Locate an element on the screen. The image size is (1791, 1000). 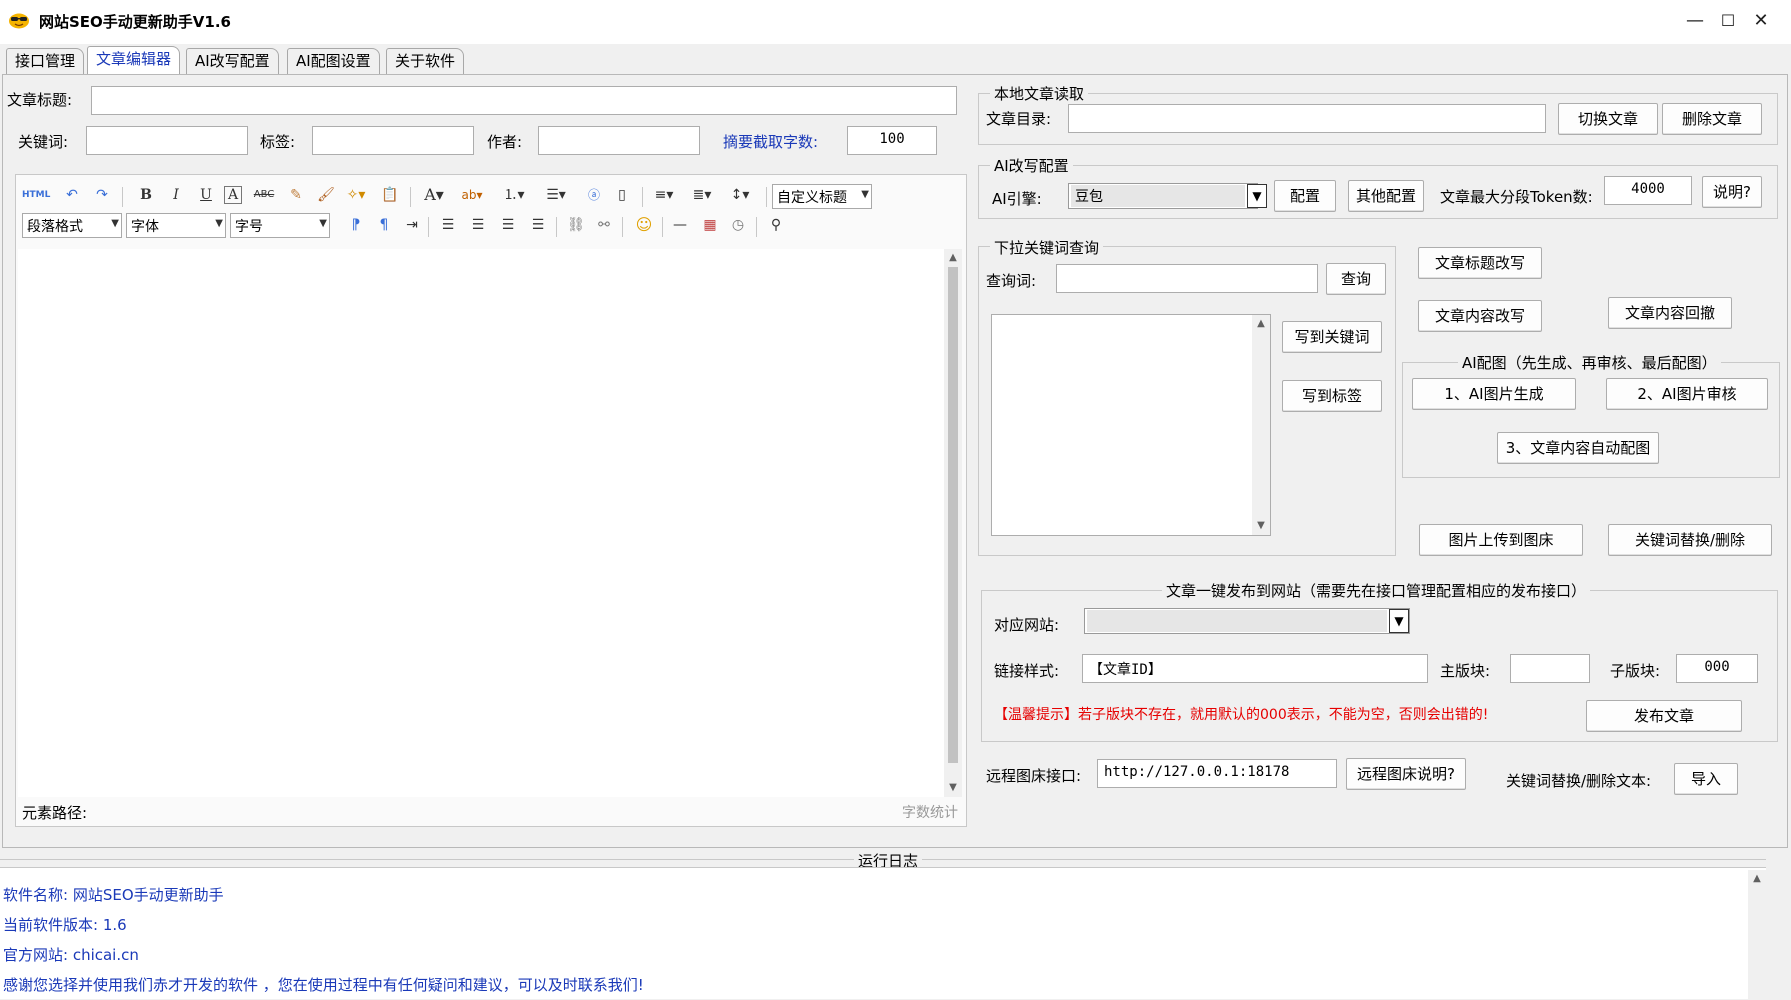
link-style-input: 【文章ID】 is located at coordinates (1255, 668).